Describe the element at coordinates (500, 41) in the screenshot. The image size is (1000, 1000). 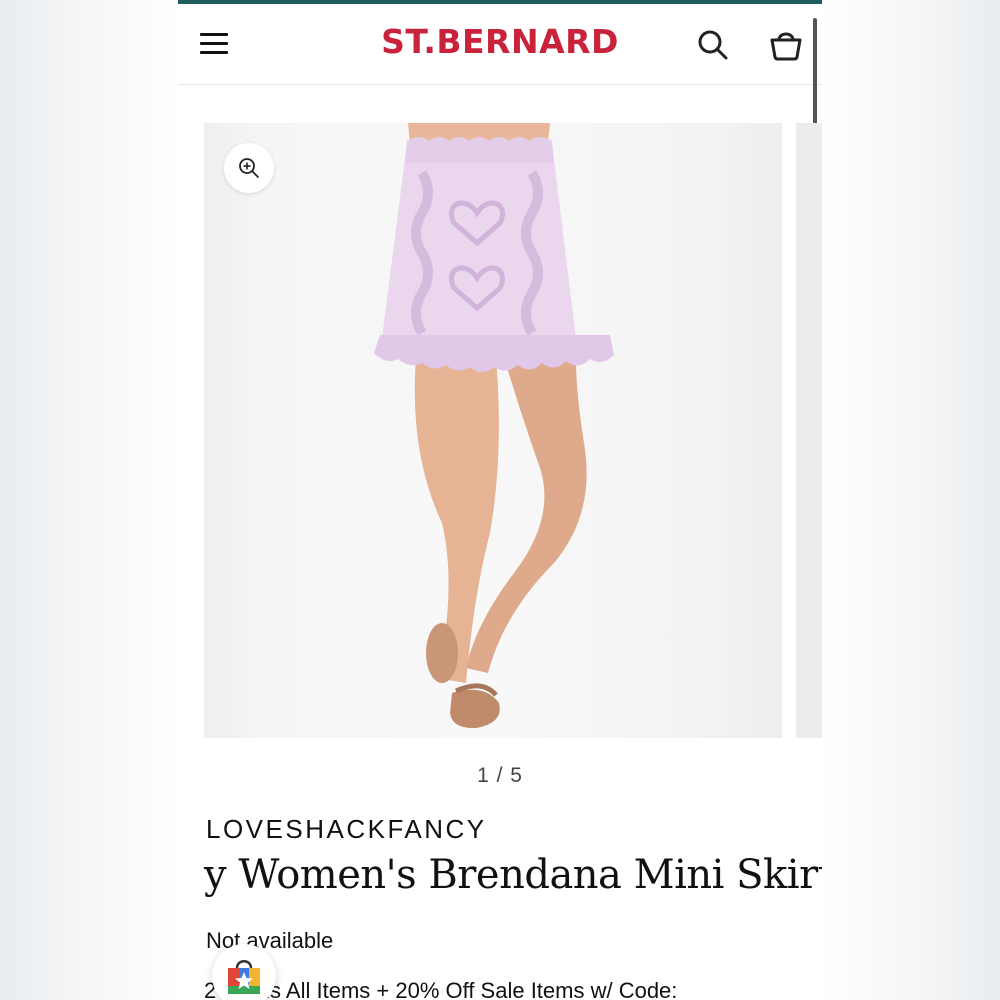
I see `site-logo: ST.BERNARD` at that location.